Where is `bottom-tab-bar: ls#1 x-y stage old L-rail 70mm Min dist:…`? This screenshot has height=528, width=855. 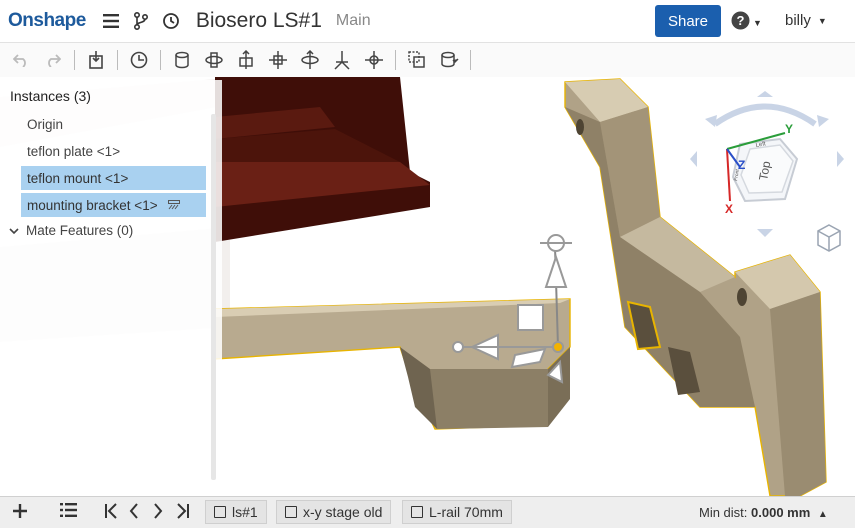 bottom-tab-bar: ls#1 x-y stage old L-rail 70mm Min dist:… is located at coordinates (427, 512).